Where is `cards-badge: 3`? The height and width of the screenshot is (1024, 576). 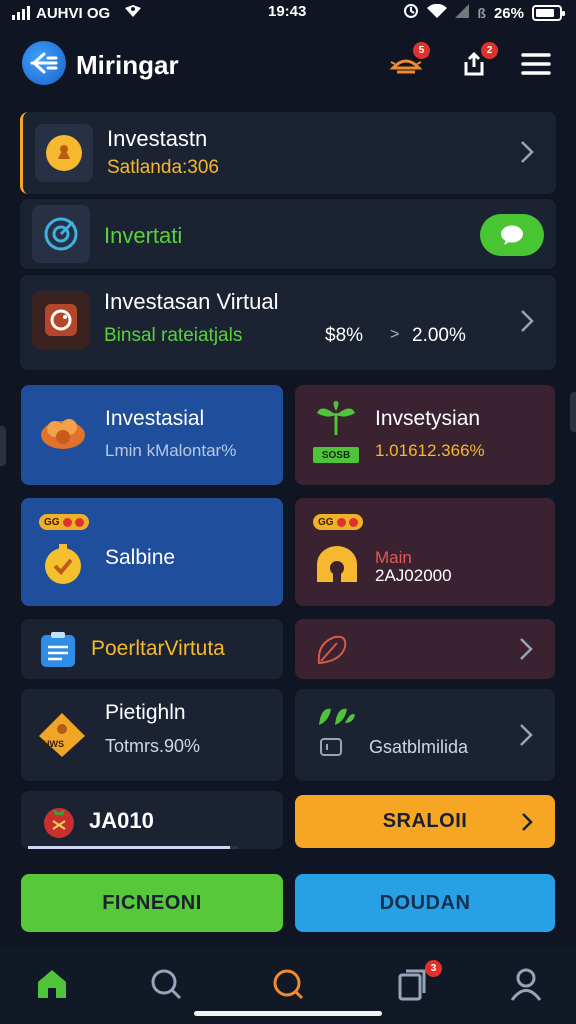 cards-badge: 3 is located at coordinates (433, 968).